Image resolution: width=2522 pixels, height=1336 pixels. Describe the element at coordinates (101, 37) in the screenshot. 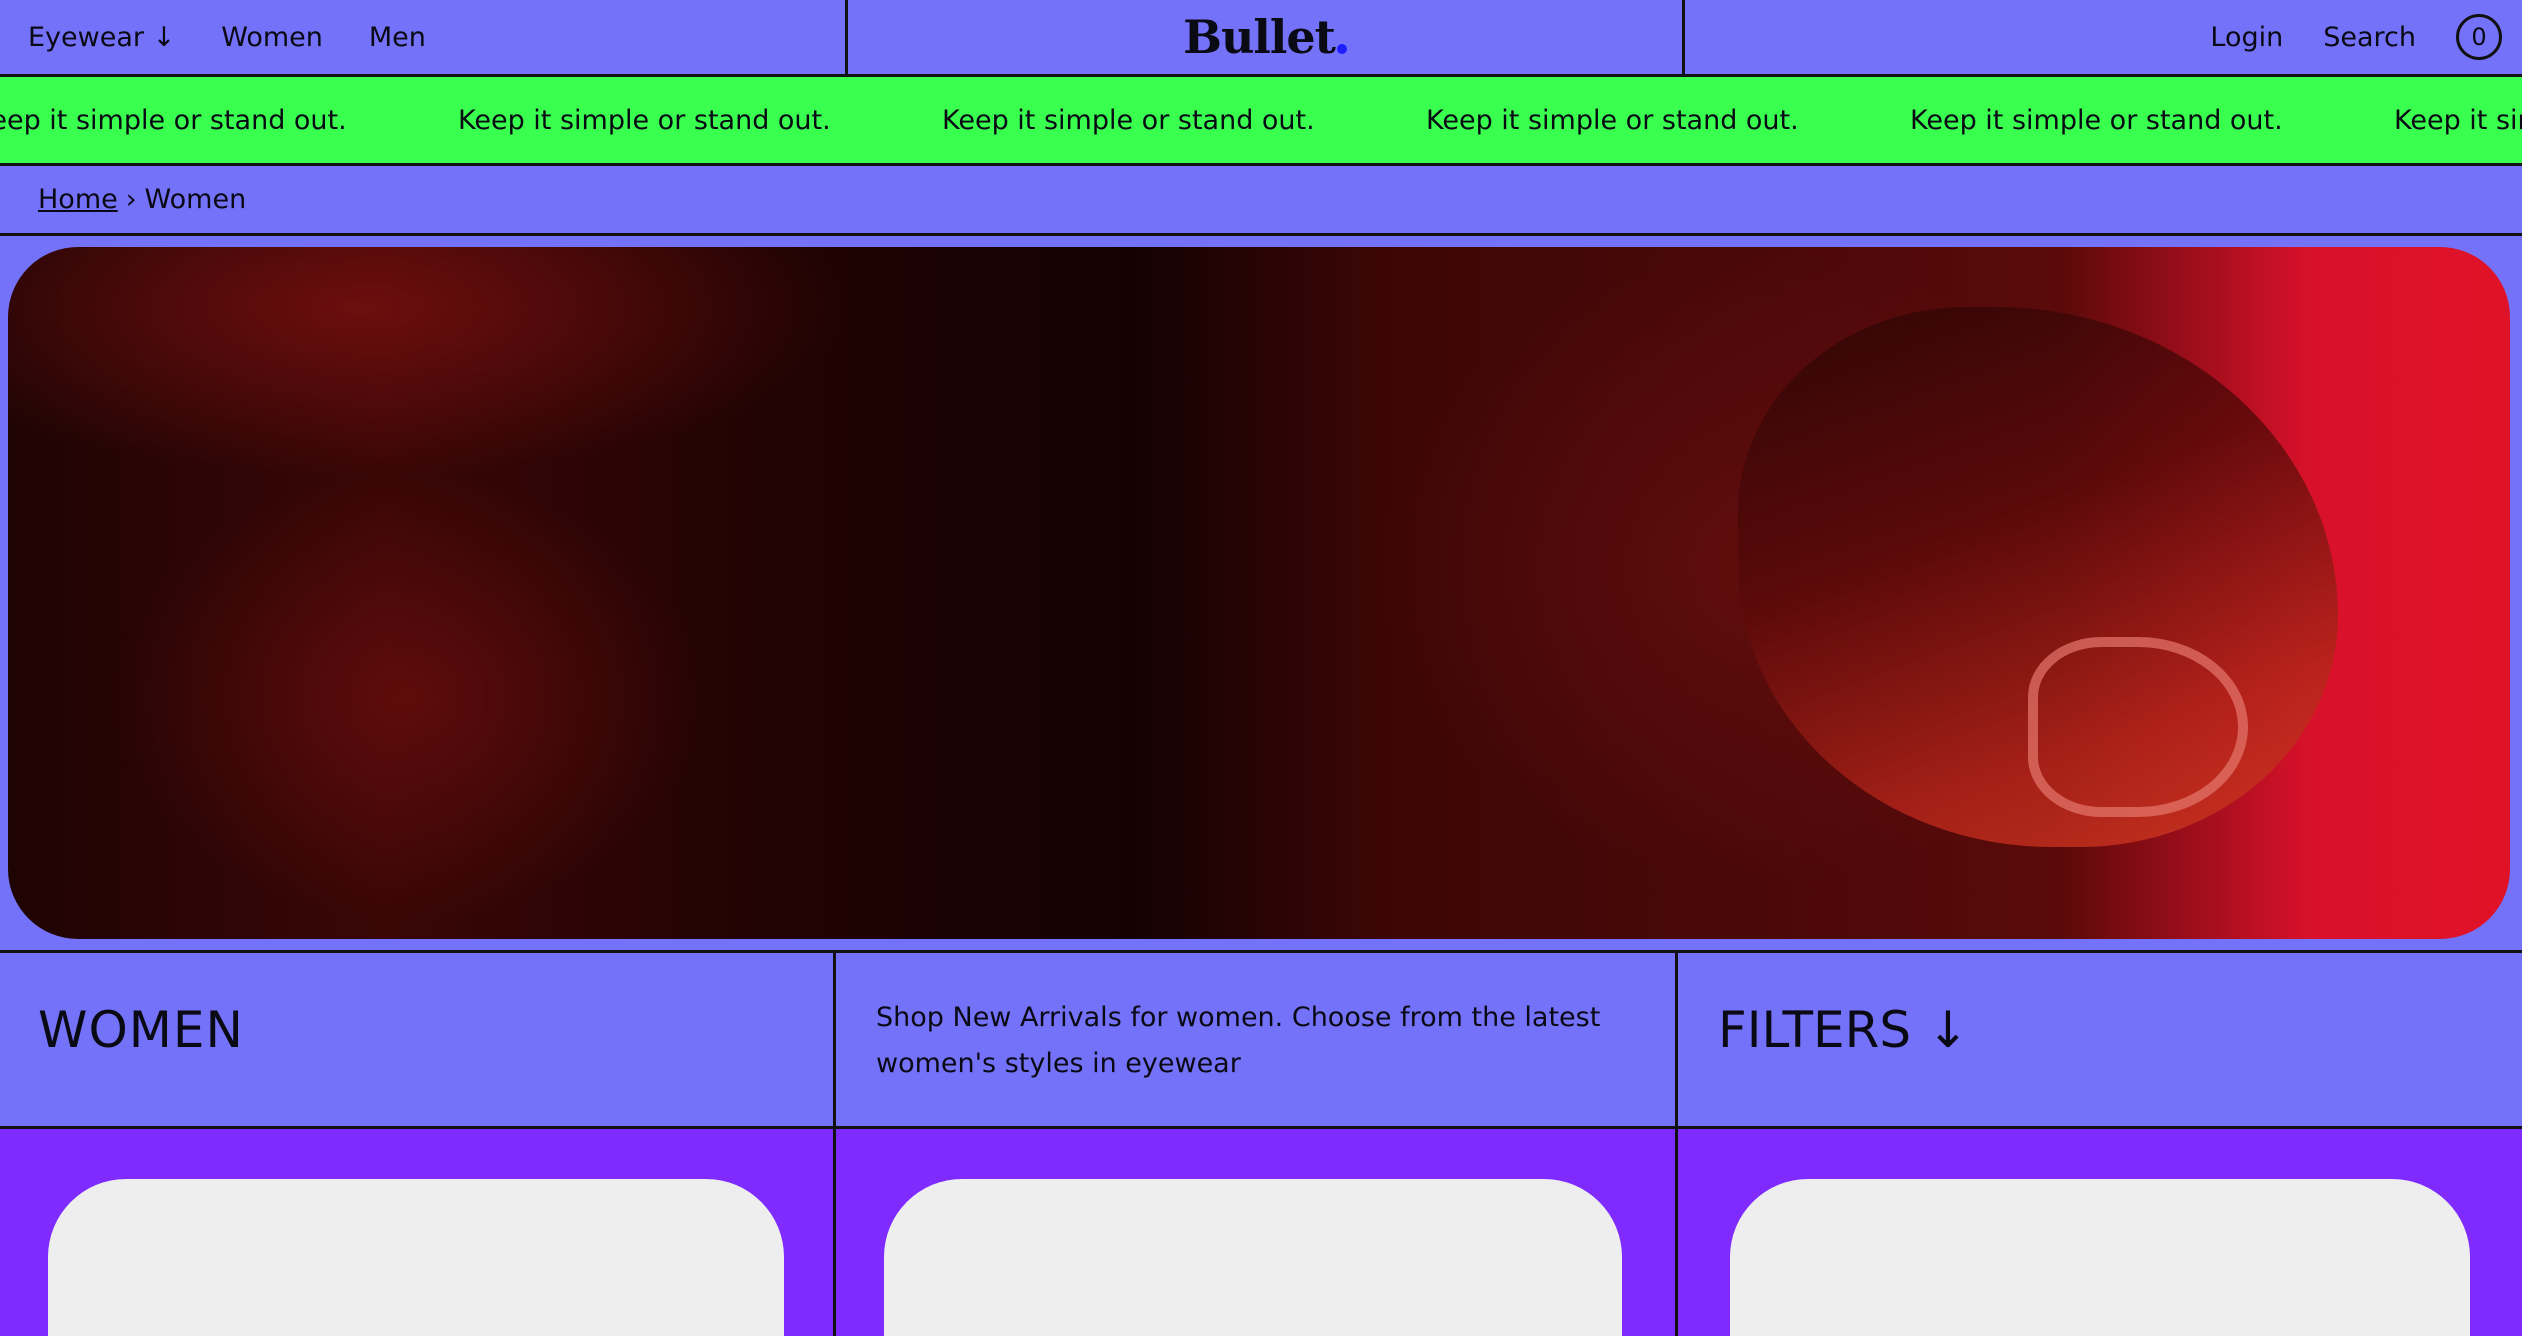

I see `nav-eyewear-dropdown: Eyewear ↓` at that location.